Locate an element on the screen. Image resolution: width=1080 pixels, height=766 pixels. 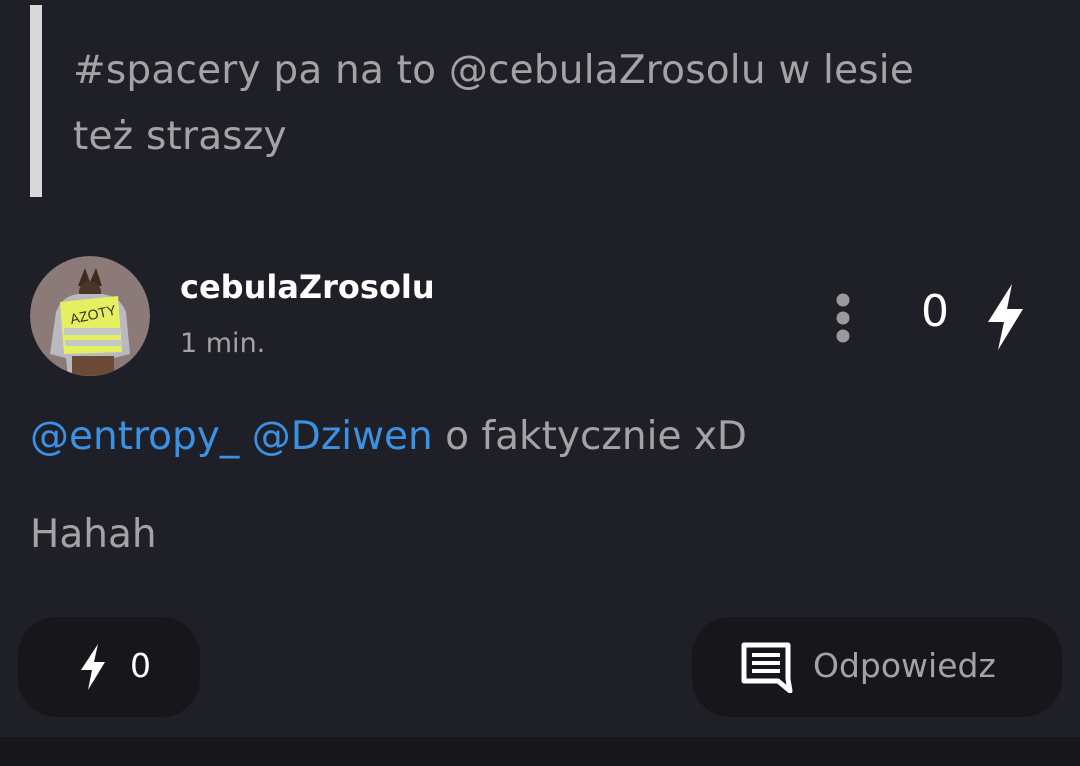
quote-bar is located at coordinates (36, 101).